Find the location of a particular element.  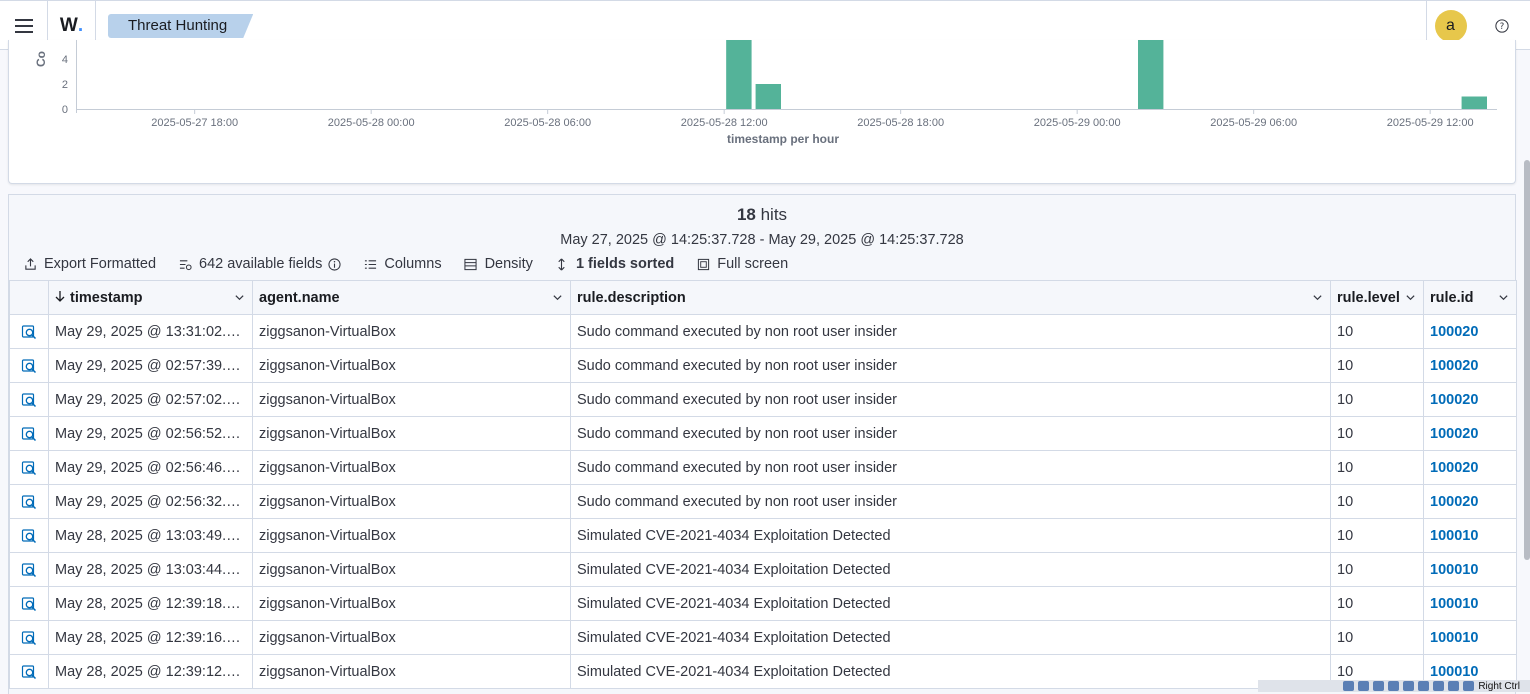

column-header-rule-level: rule.level is located at coordinates (1377, 297).